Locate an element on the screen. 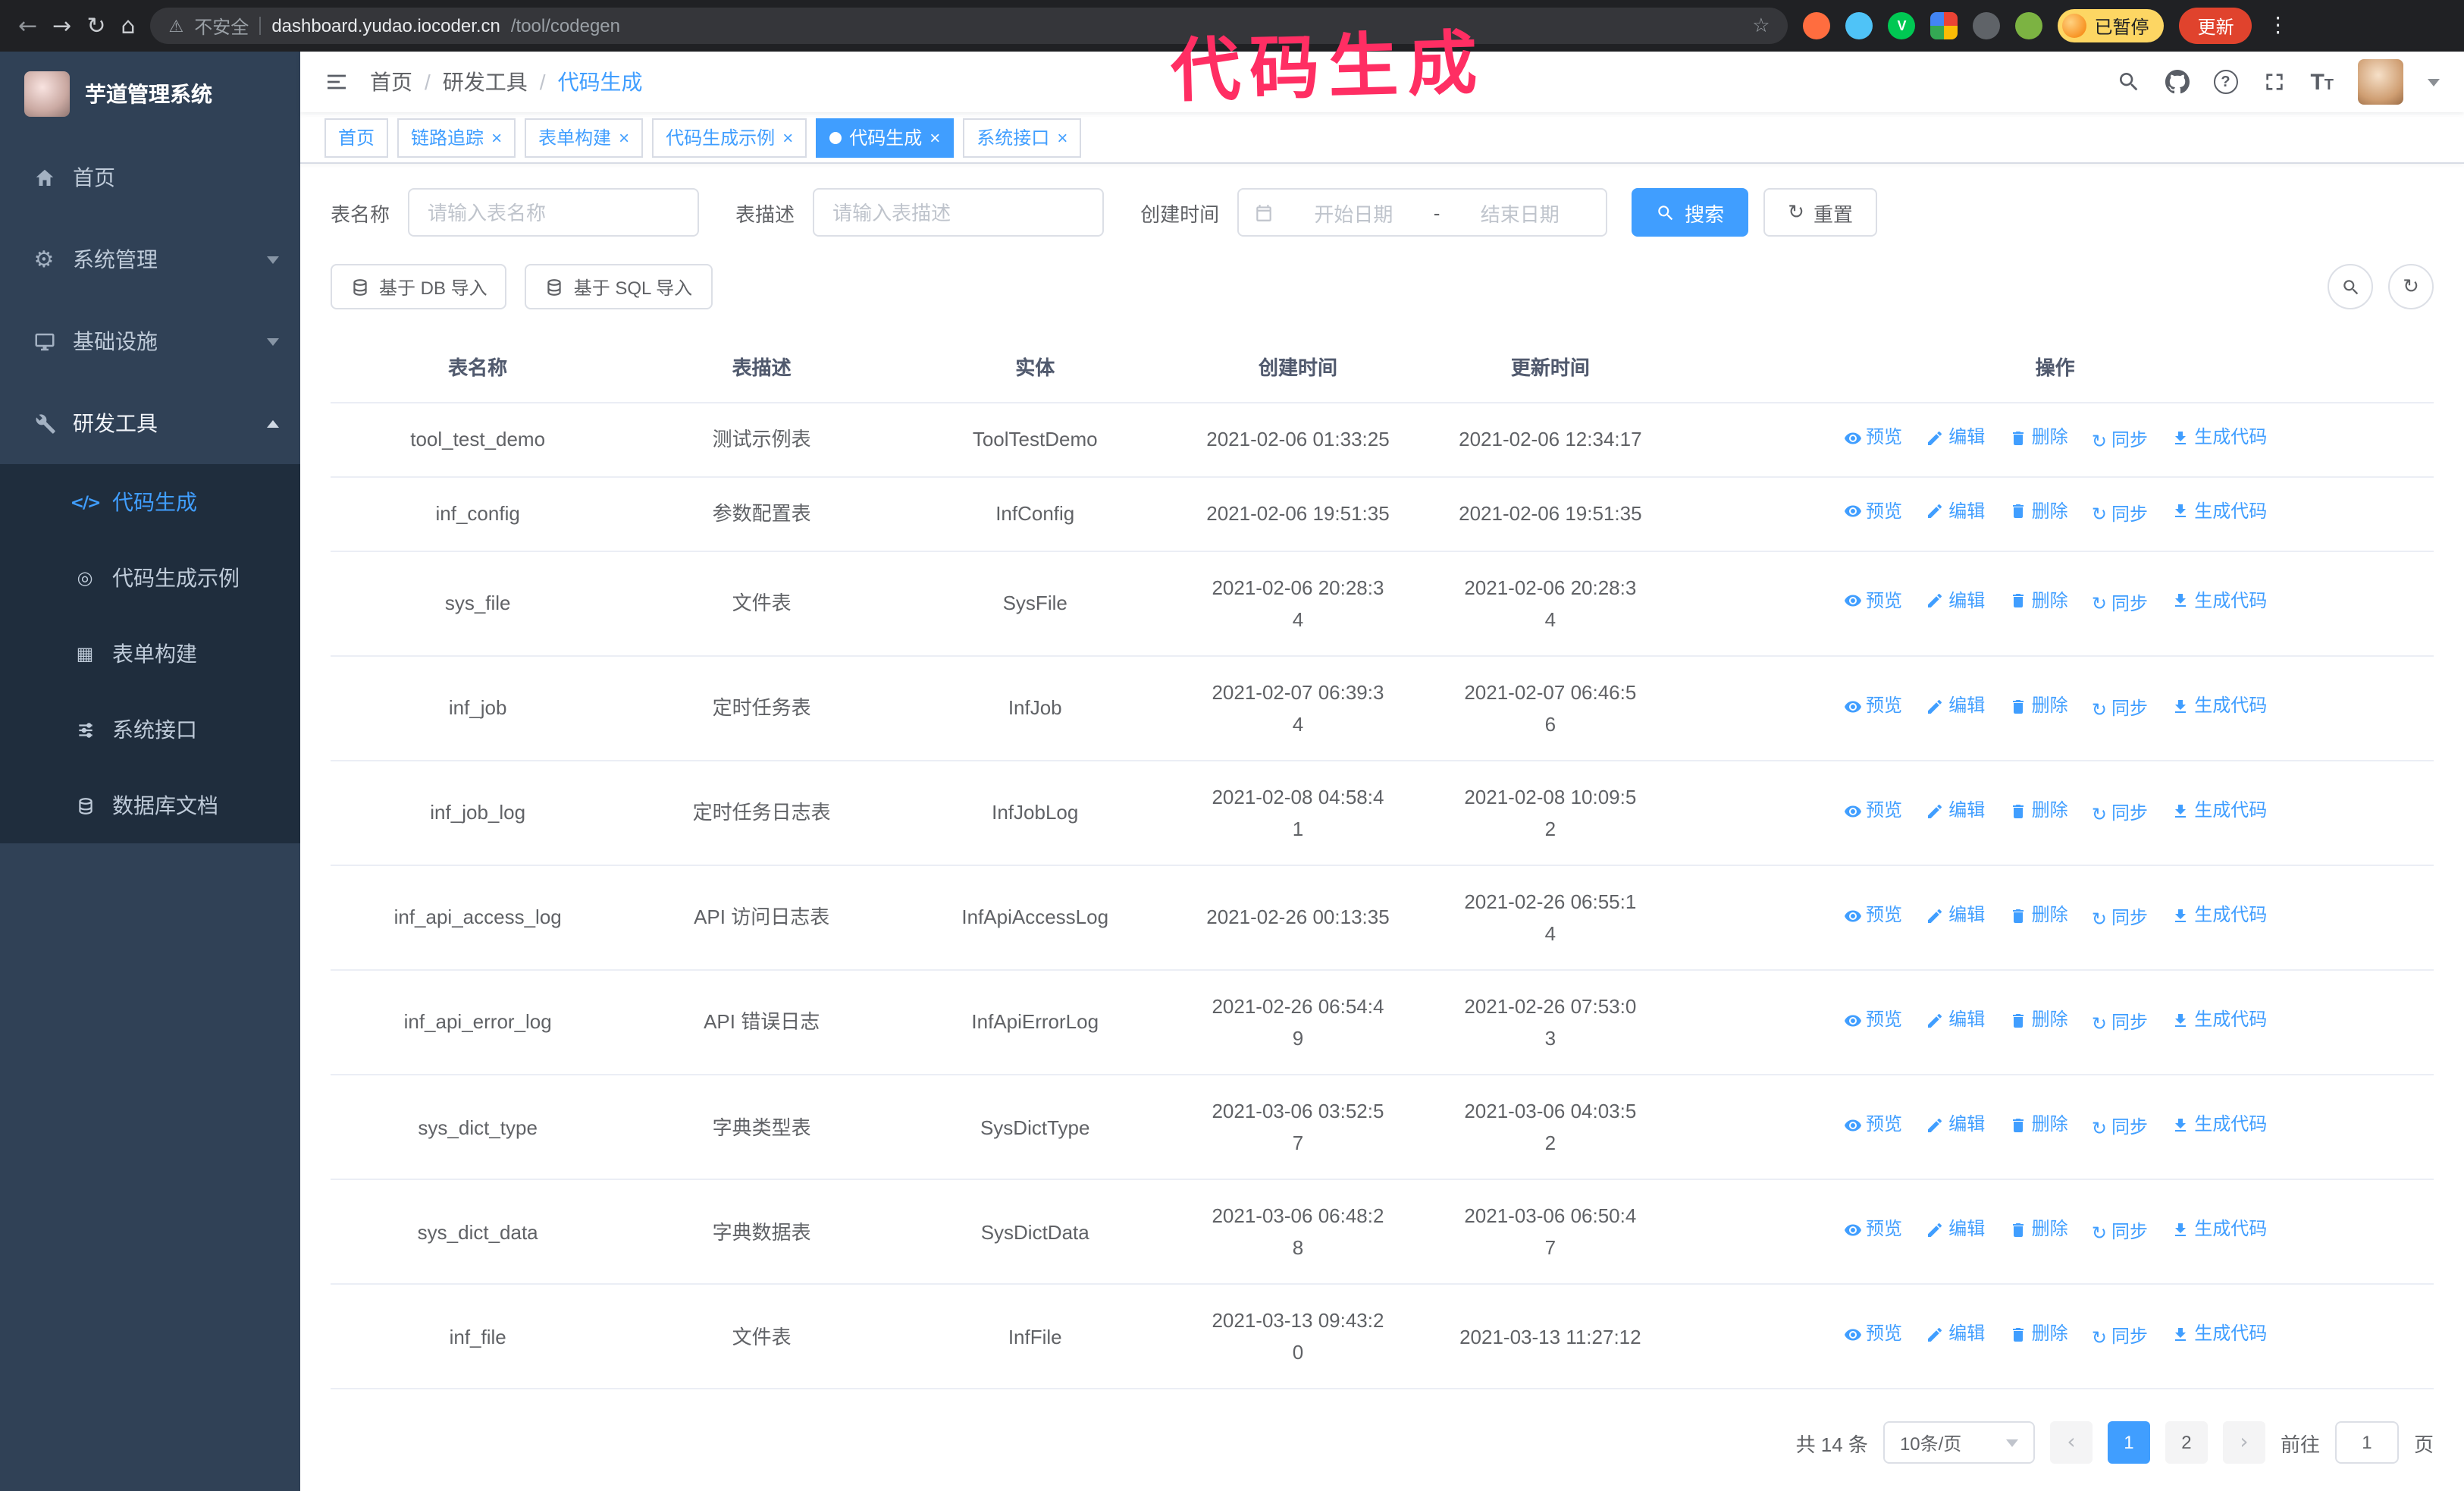 This screenshot has height=1491, width=2464. tab-api: 系统接口 × is located at coordinates (1023, 137).